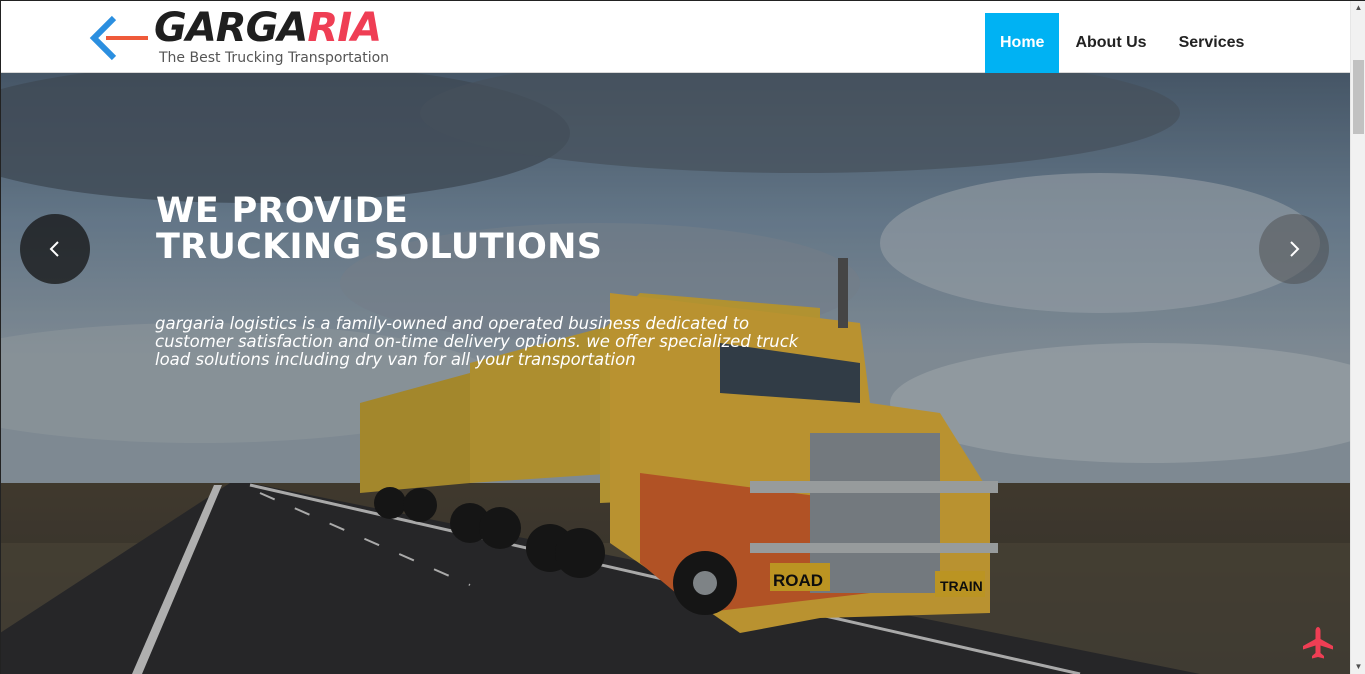  What do you see at coordinates (1357, 337) in the screenshot?
I see `page-scrollbar: ▲ ▼` at bounding box center [1357, 337].